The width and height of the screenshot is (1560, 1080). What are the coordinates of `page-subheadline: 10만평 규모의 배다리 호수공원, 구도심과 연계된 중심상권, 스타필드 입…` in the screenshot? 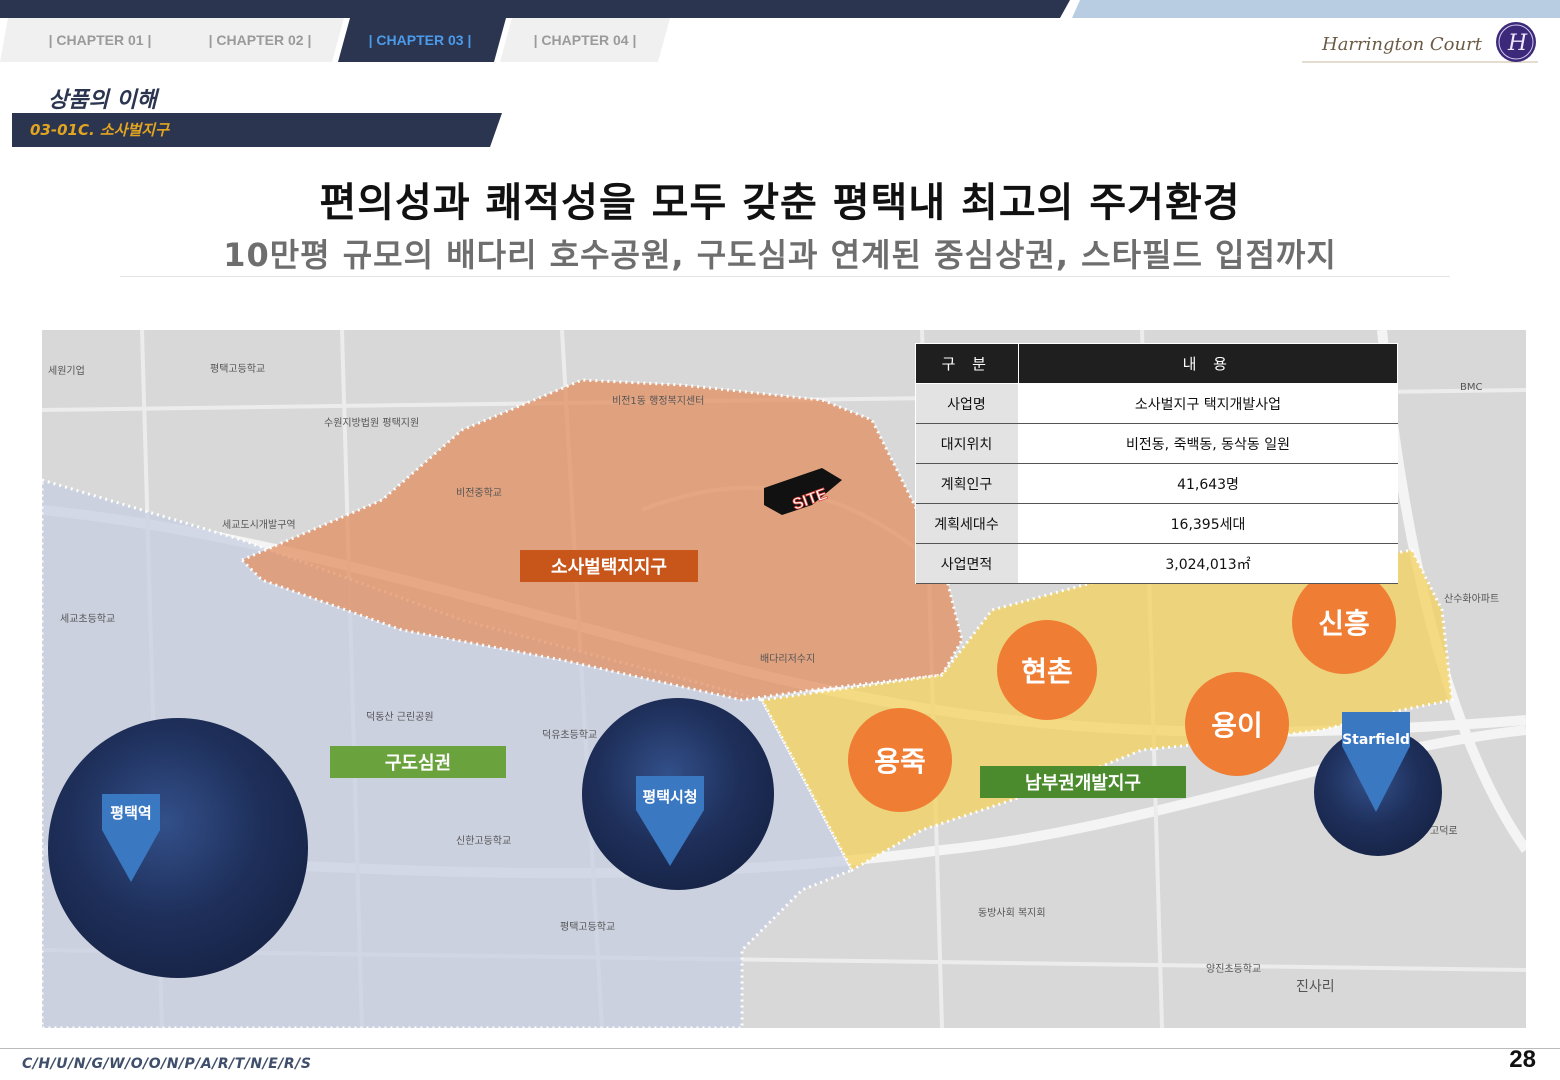 It's located at (780, 255).